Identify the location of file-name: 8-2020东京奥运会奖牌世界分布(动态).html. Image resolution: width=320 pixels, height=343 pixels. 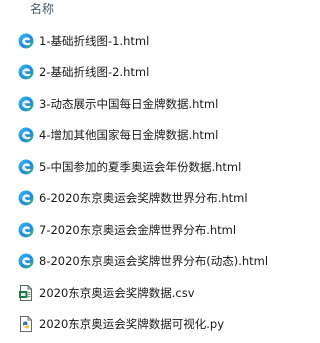
(154, 261).